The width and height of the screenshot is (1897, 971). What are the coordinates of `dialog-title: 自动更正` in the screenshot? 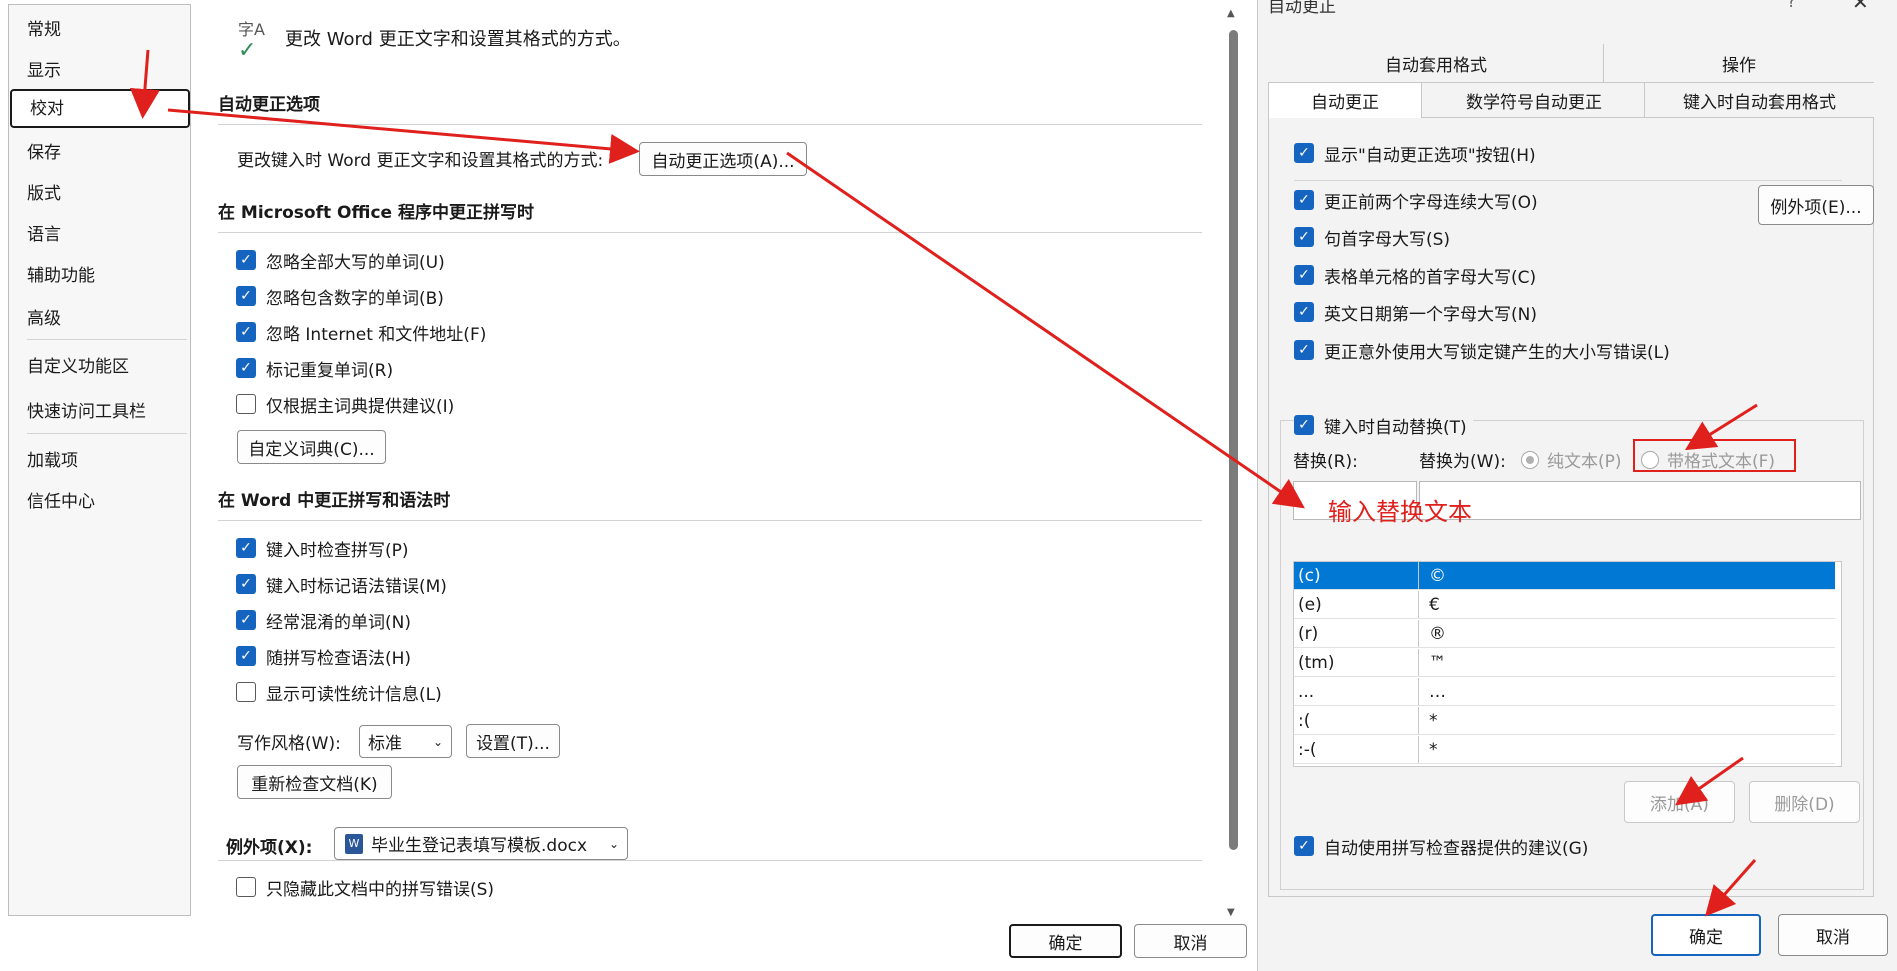 It's located at (1302, 8).